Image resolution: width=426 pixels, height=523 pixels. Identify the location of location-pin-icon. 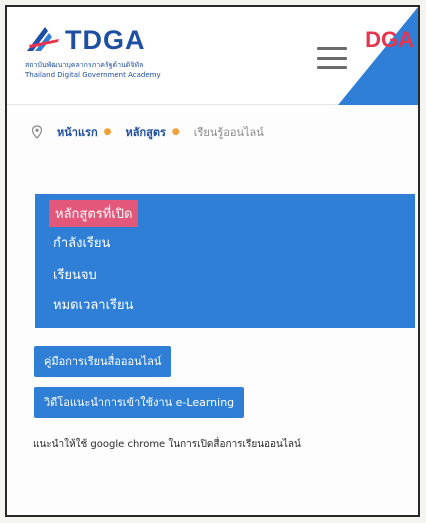
(37, 132).